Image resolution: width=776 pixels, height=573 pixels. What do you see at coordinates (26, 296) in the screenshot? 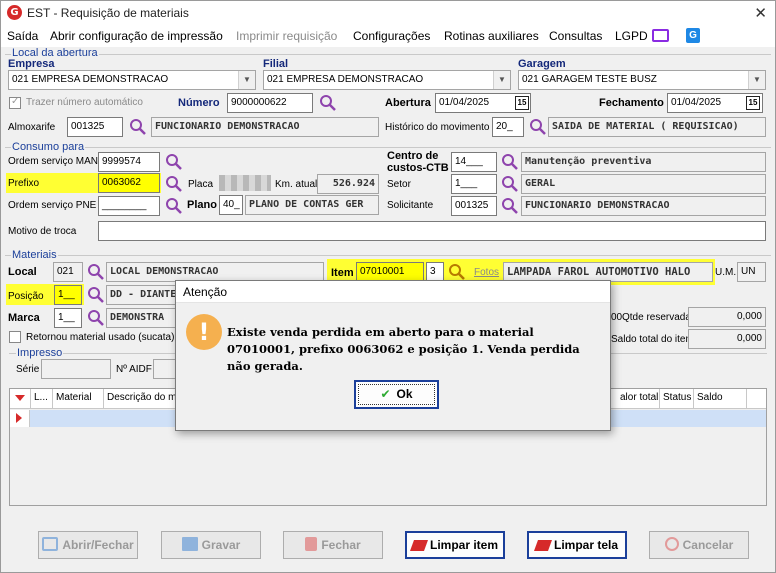
I see `posicao-label: Posição` at bounding box center [26, 296].